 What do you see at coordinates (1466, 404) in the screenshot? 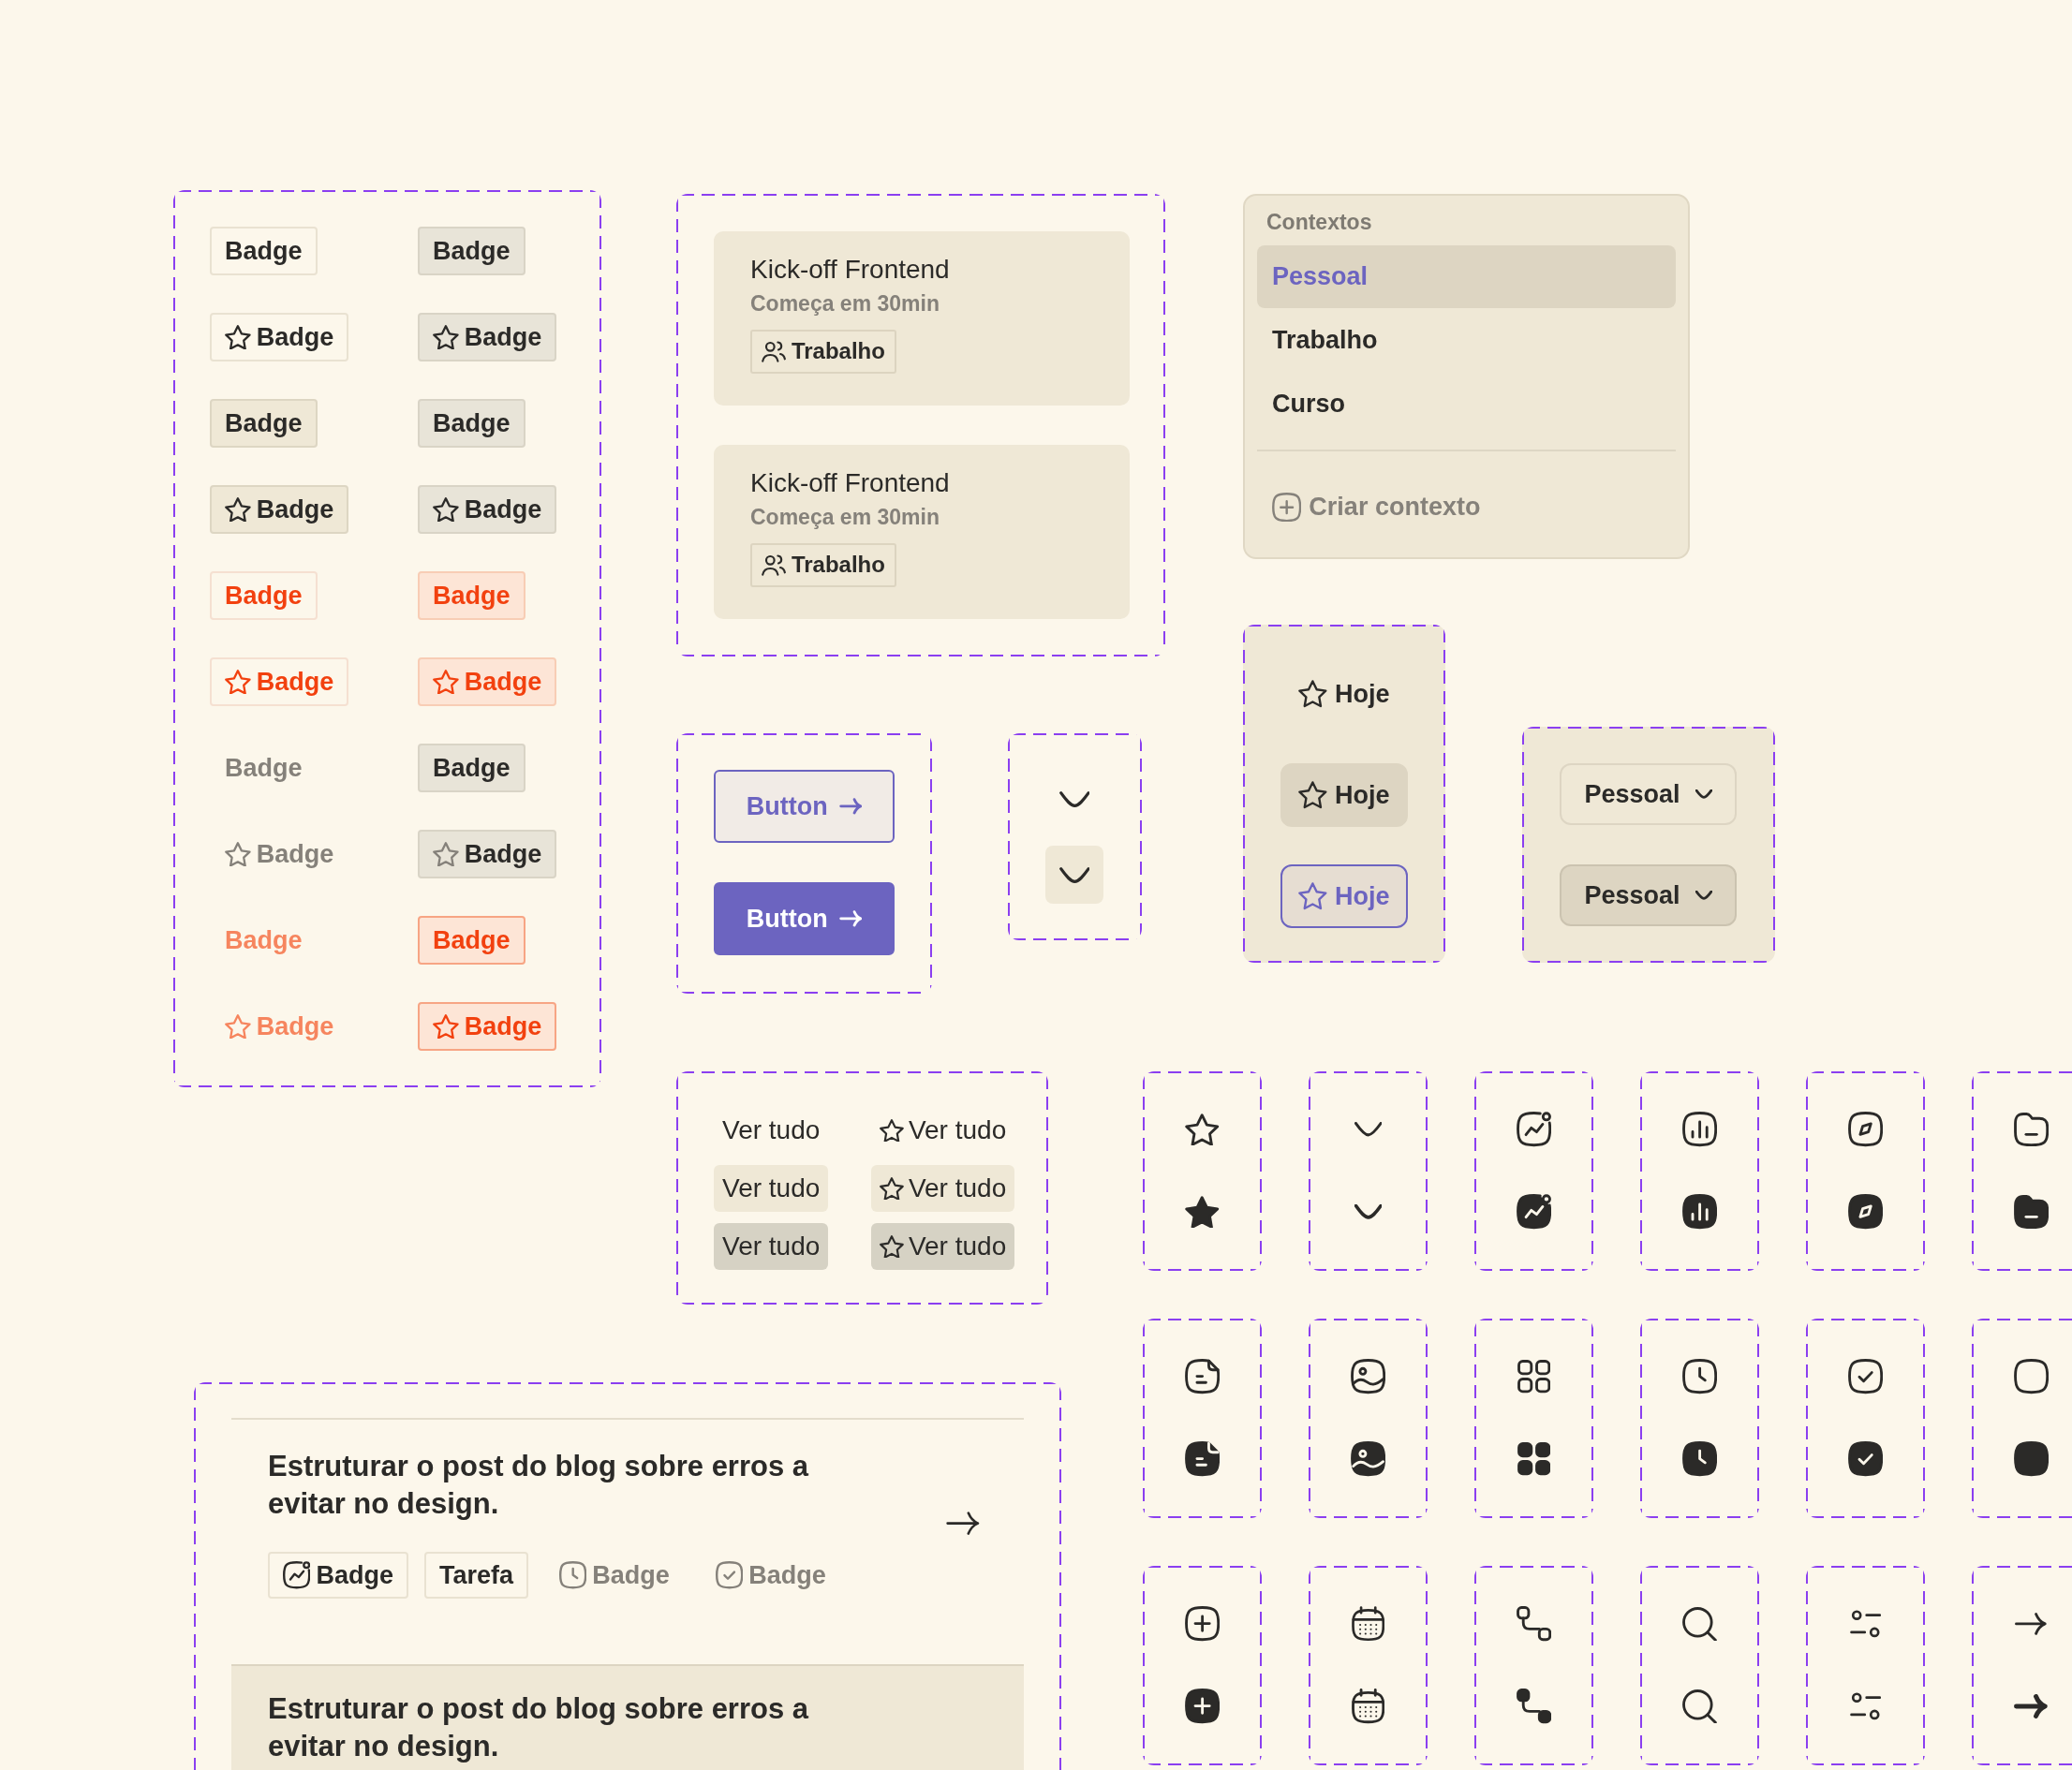
I see `menu-item: Curso` at bounding box center [1466, 404].